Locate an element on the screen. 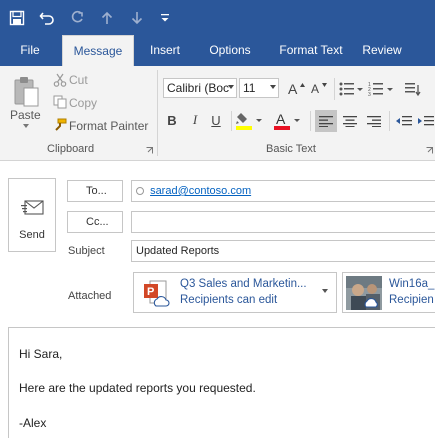  font-size-combo: 11 is located at coordinates (259, 88).